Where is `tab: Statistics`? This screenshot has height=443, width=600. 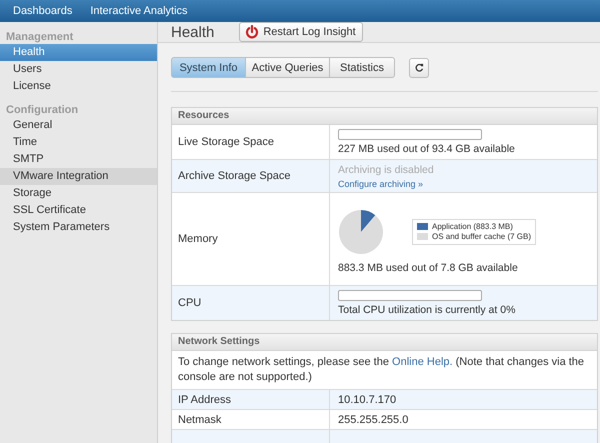
tab: Statistics is located at coordinates (362, 67).